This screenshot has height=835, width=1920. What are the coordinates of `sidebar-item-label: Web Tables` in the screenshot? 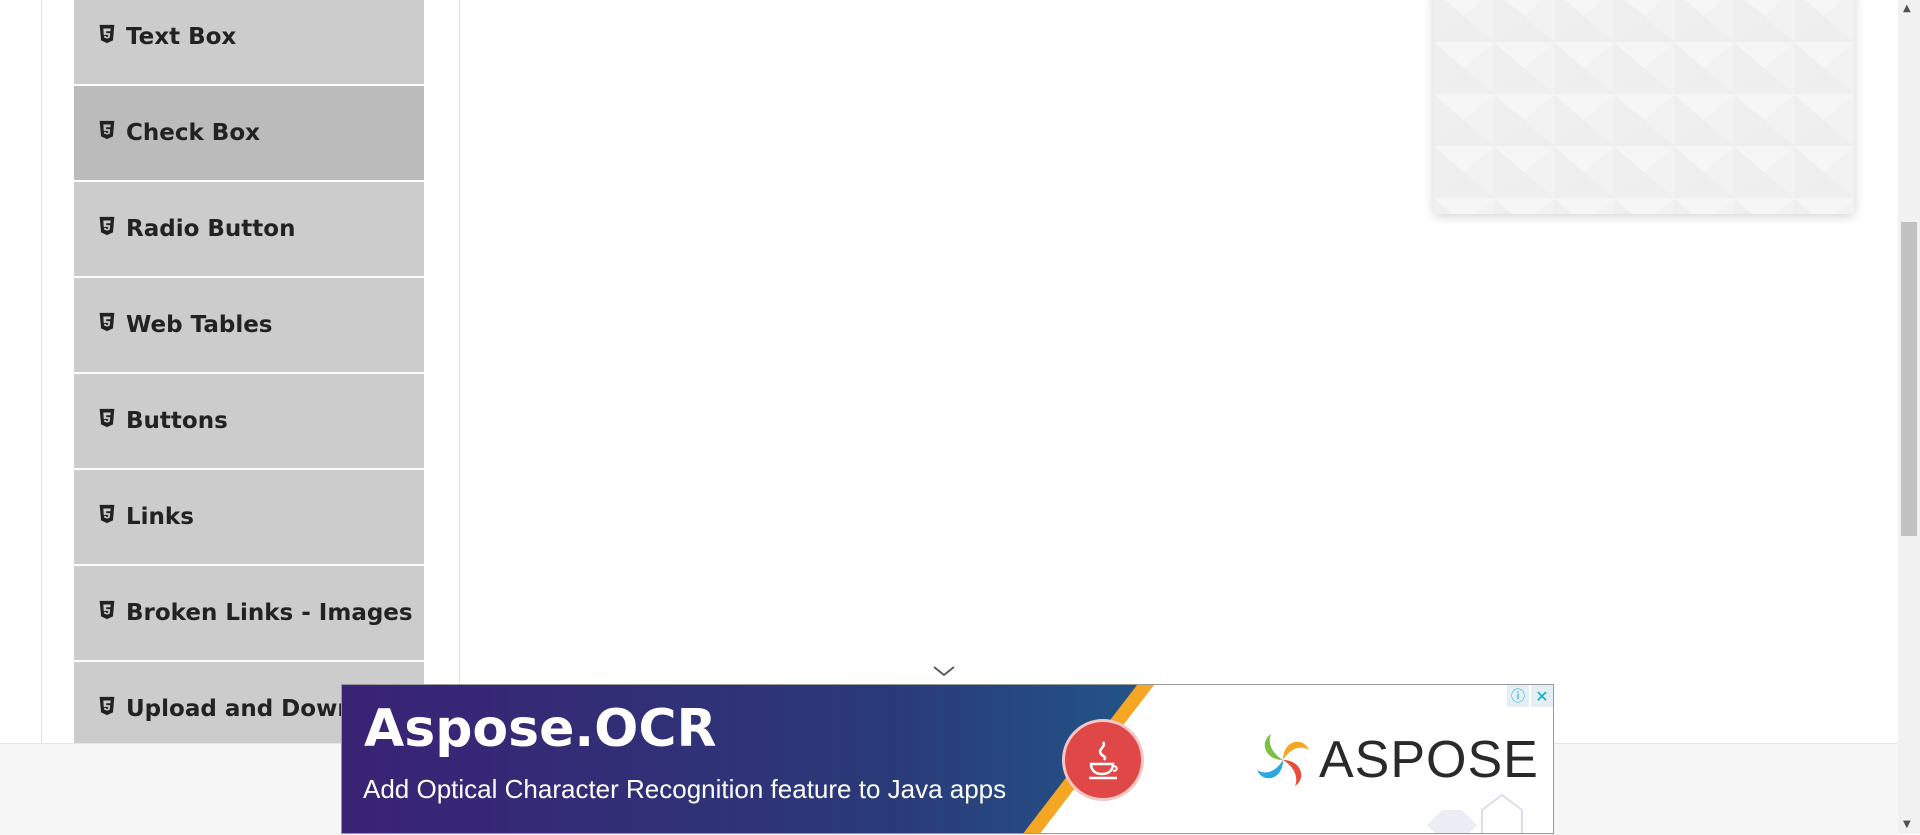 It's located at (199, 325).